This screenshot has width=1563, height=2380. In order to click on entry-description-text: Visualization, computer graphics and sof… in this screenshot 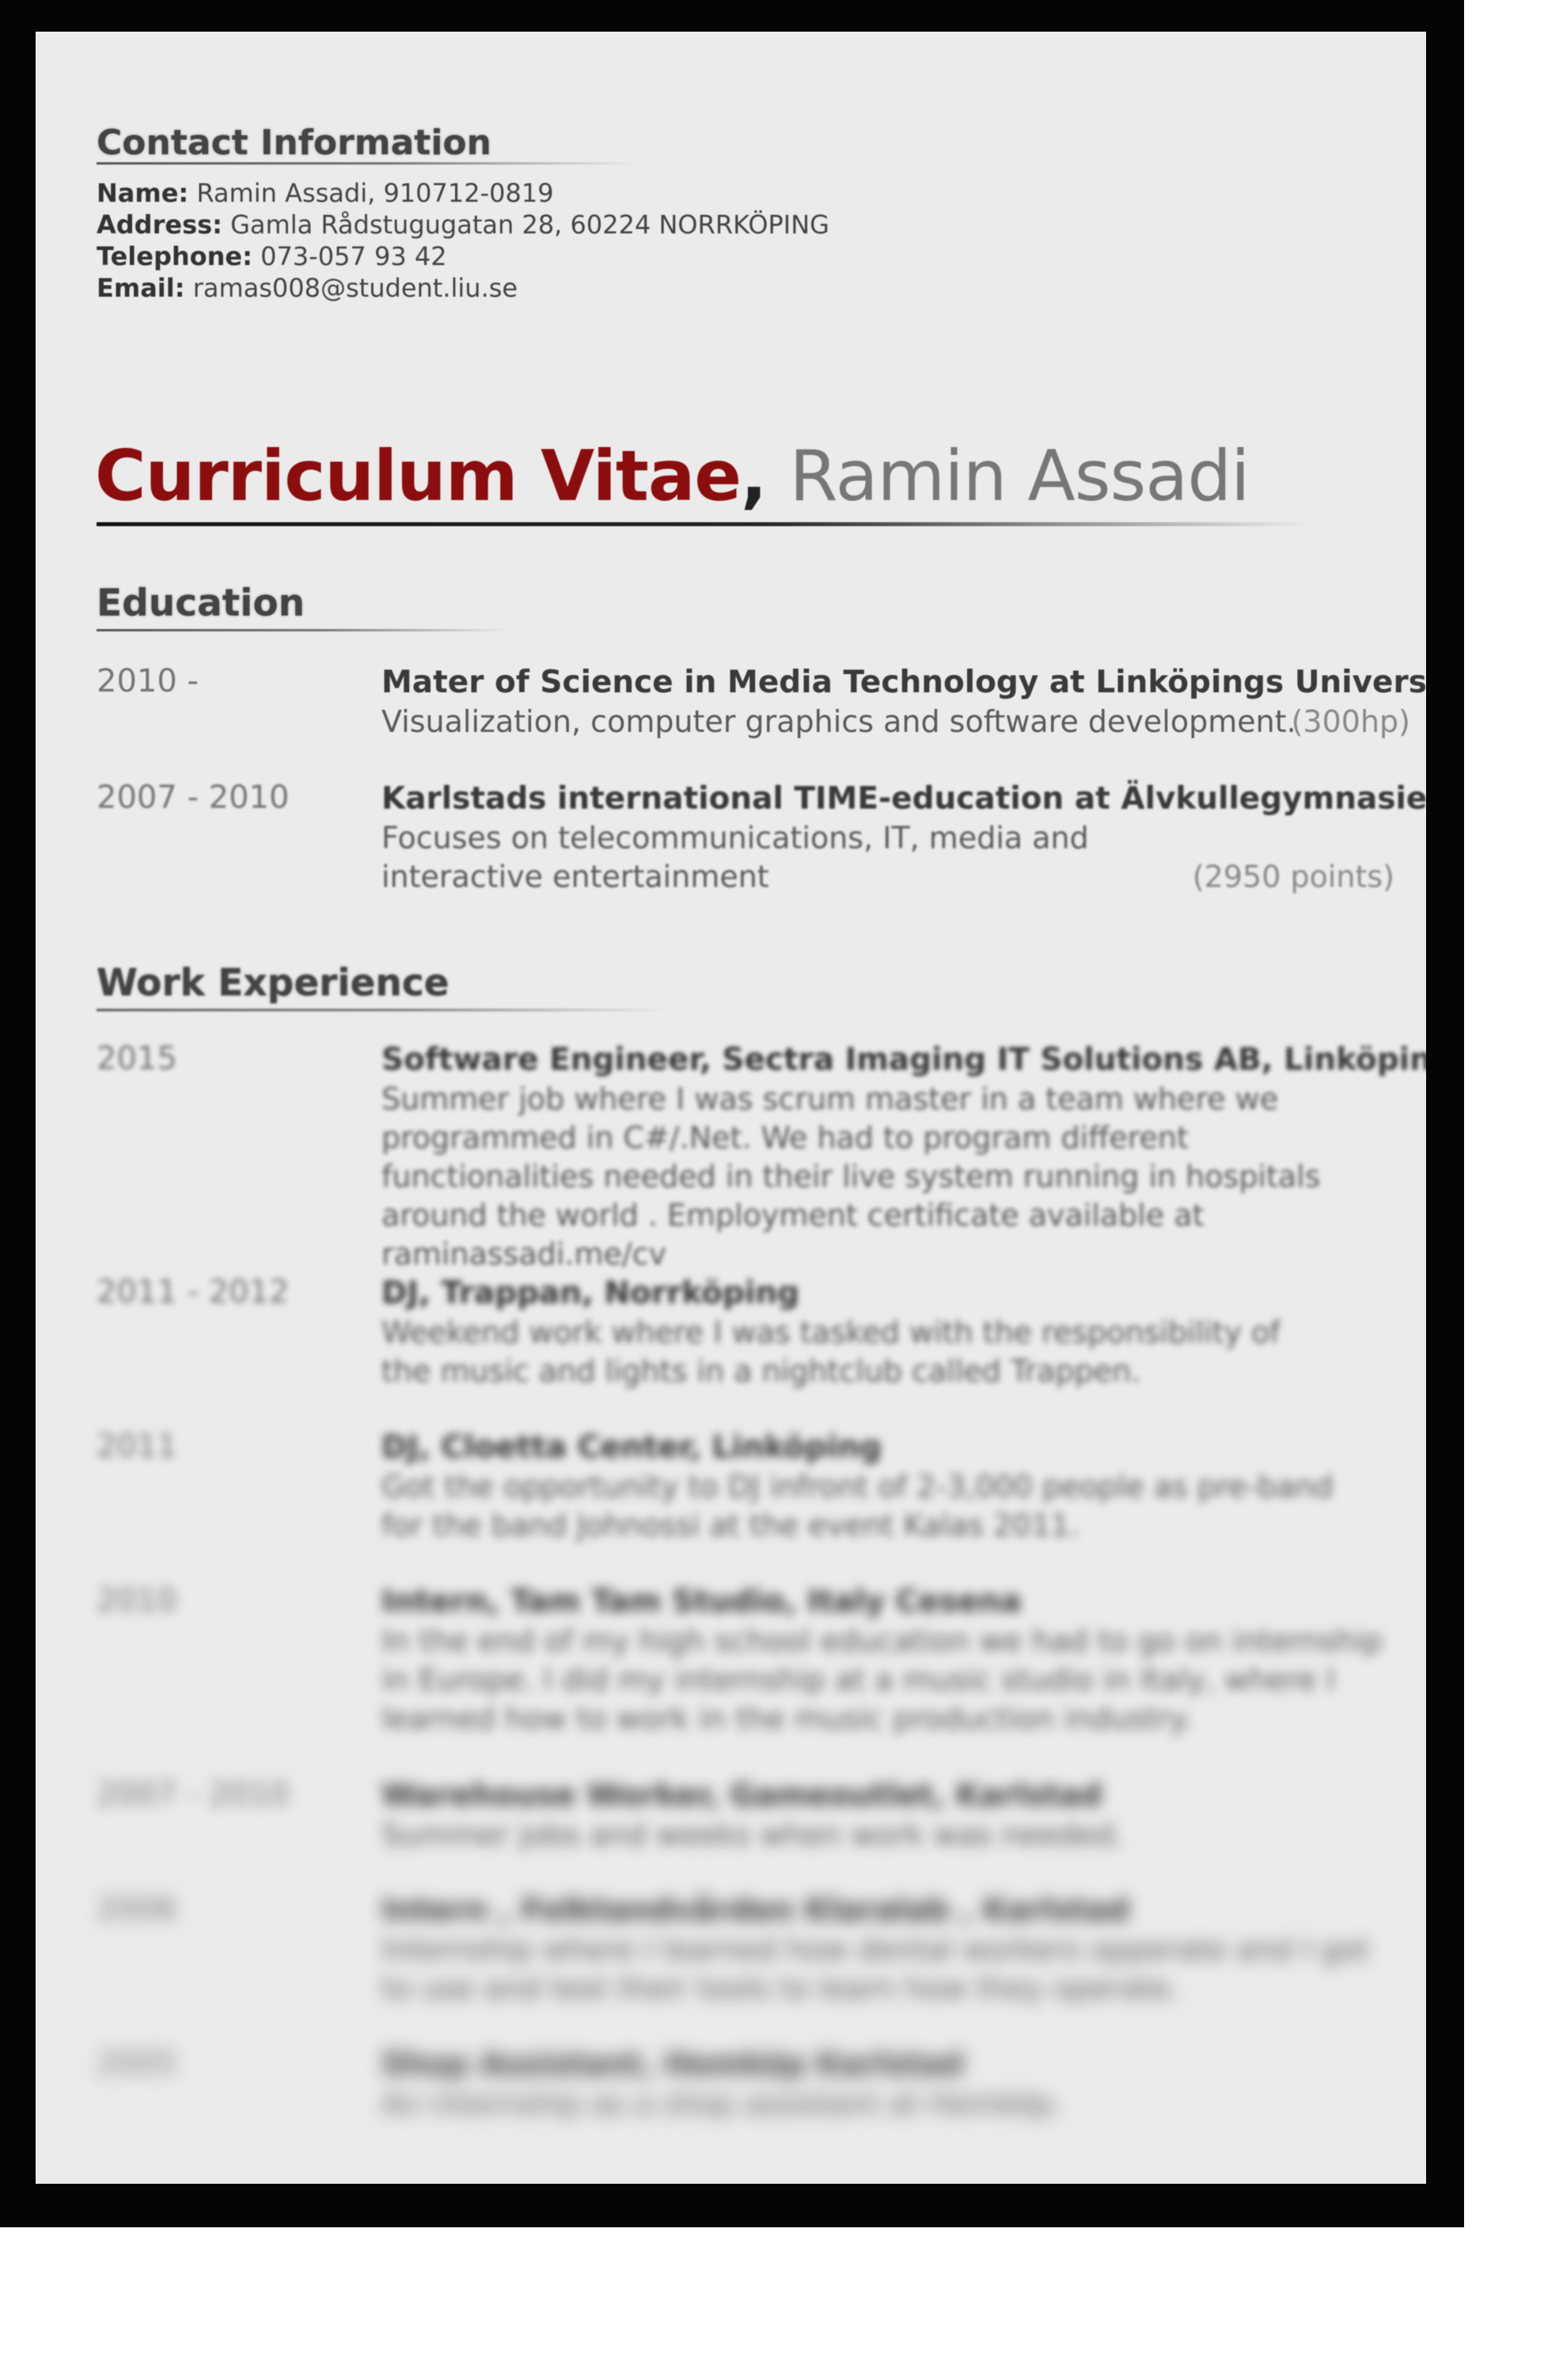, I will do `click(838, 721)`.